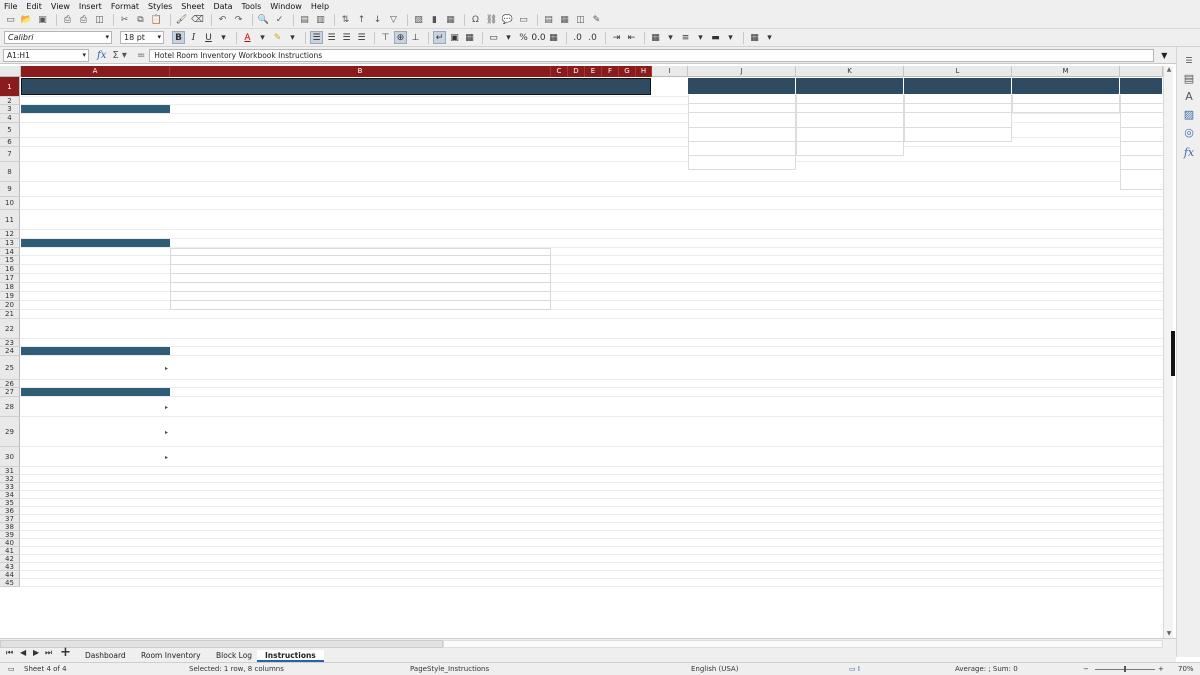 The image size is (1200, 675). I want to click on borders-button: ▦, so click(655, 37).